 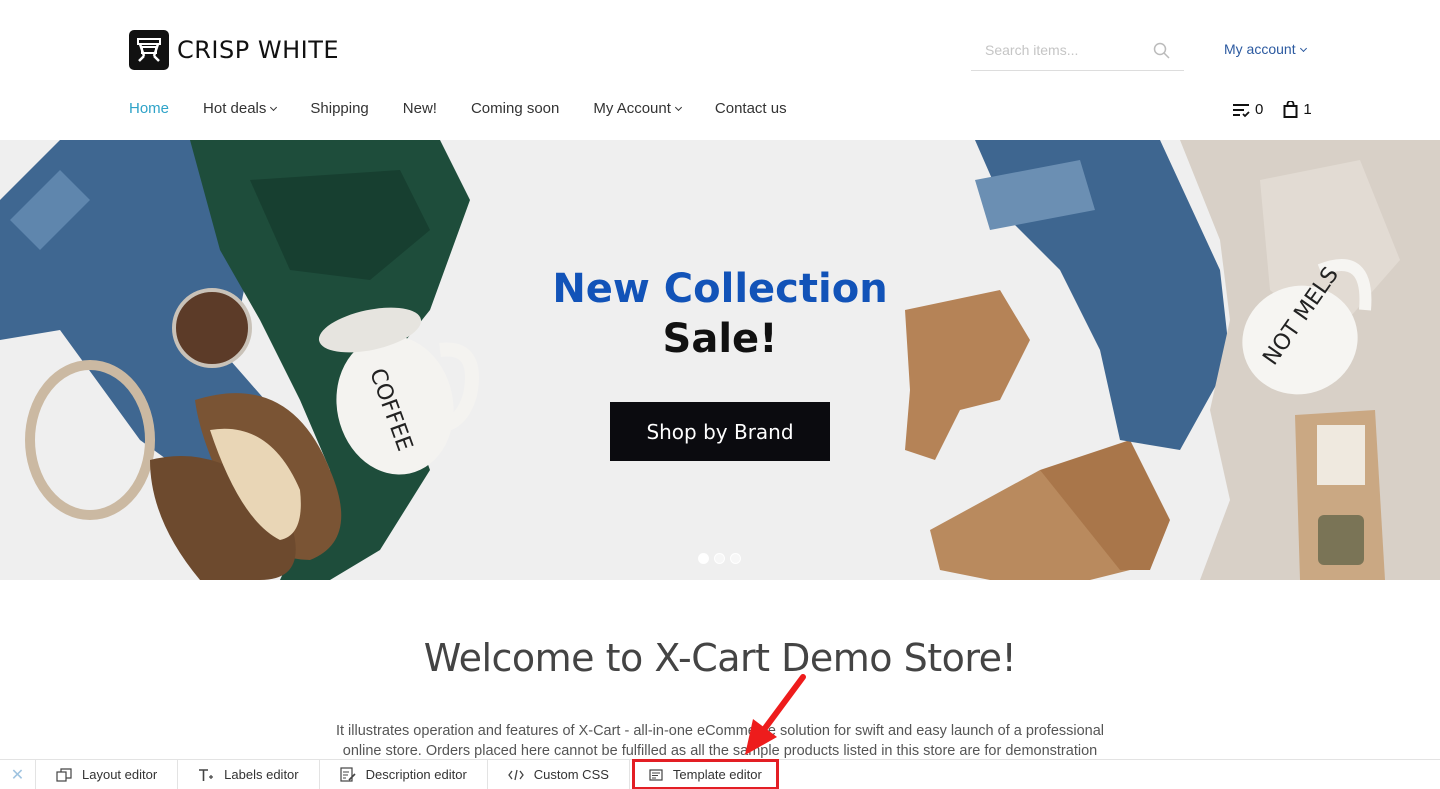 I want to click on nav-item-coming-soon: Coming soon, so click(x=515, y=108).